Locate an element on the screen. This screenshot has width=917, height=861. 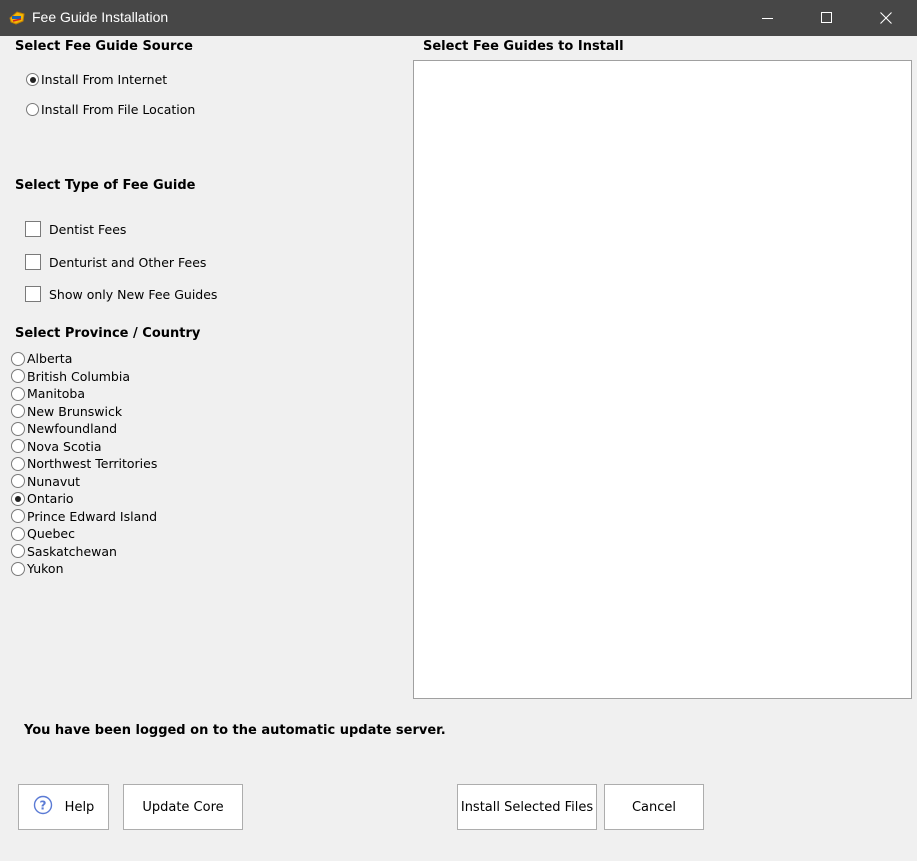
radio-province-saskatchewan: Saskatchewan is located at coordinates (64, 551).